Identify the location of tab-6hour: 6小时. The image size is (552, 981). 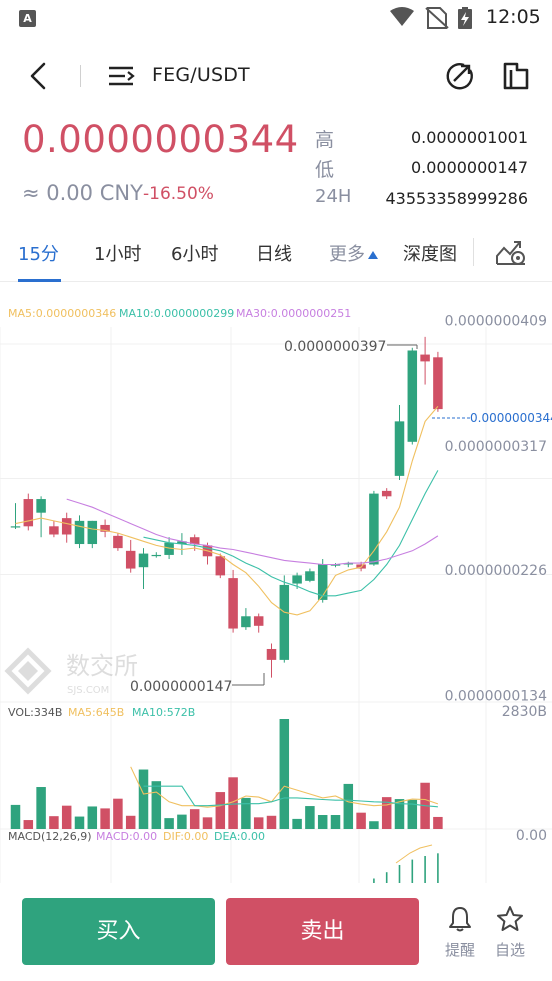
(194, 253).